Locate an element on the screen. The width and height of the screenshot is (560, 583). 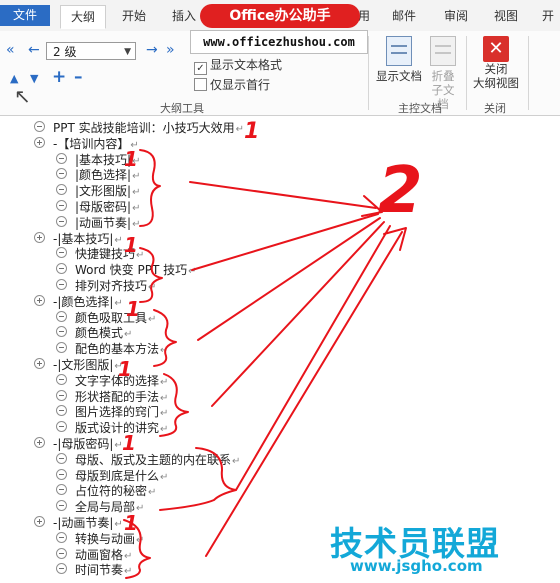
annotation-number-2: 2 is located at coordinates (400, 191).